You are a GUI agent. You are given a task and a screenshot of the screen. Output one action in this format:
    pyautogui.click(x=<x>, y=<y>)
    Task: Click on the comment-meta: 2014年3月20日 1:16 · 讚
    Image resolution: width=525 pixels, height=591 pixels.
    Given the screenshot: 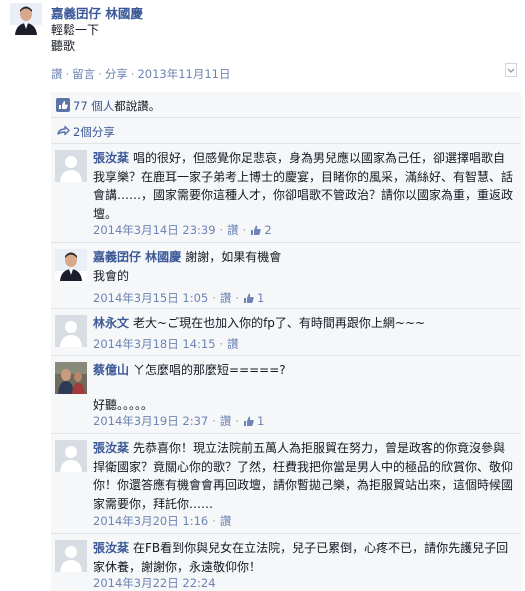 What is the action you would take?
    pyautogui.click(x=162, y=521)
    